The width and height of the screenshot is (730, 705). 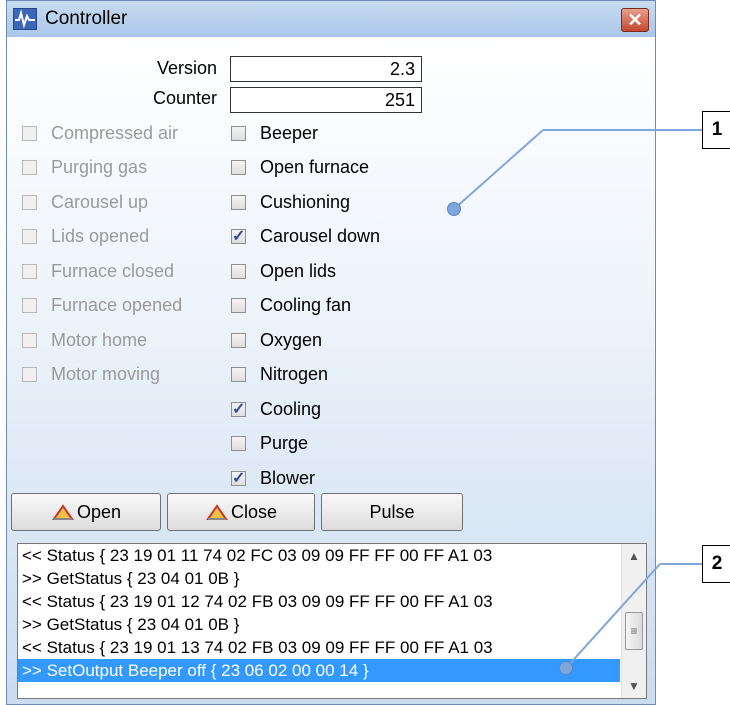 I want to click on checkbox-row: Carousel up, so click(x=85, y=202).